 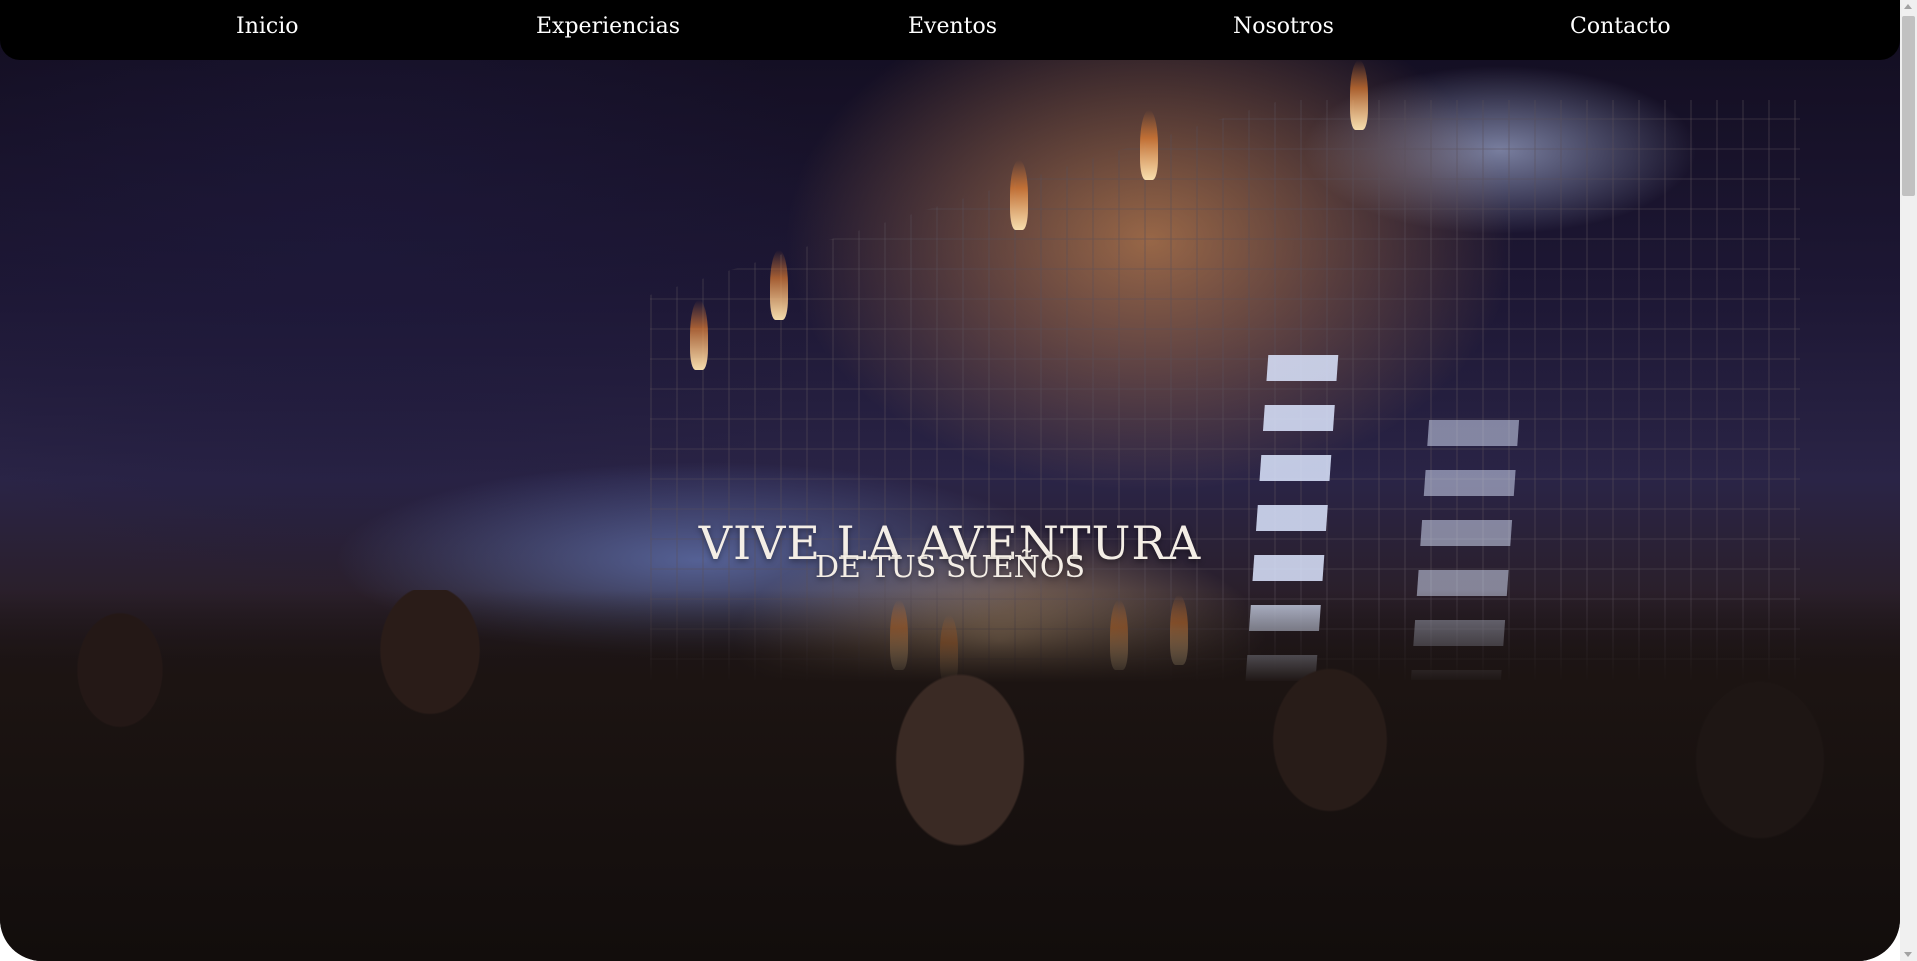 What do you see at coordinates (950, 567) in the screenshot?
I see `hero-subtitle: DE TUS SUEÑOS` at bounding box center [950, 567].